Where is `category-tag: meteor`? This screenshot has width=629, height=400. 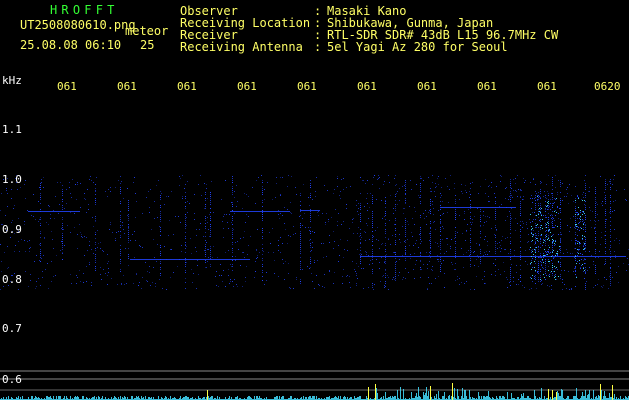
category-tag: meteor is located at coordinates (147, 31).